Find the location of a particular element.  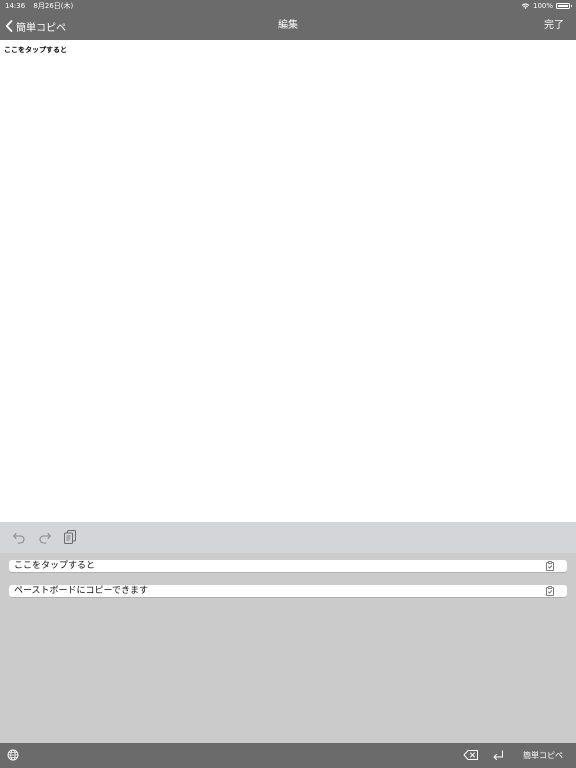

keyboard-bar: 簡単コピペ is located at coordinates (288, 755).